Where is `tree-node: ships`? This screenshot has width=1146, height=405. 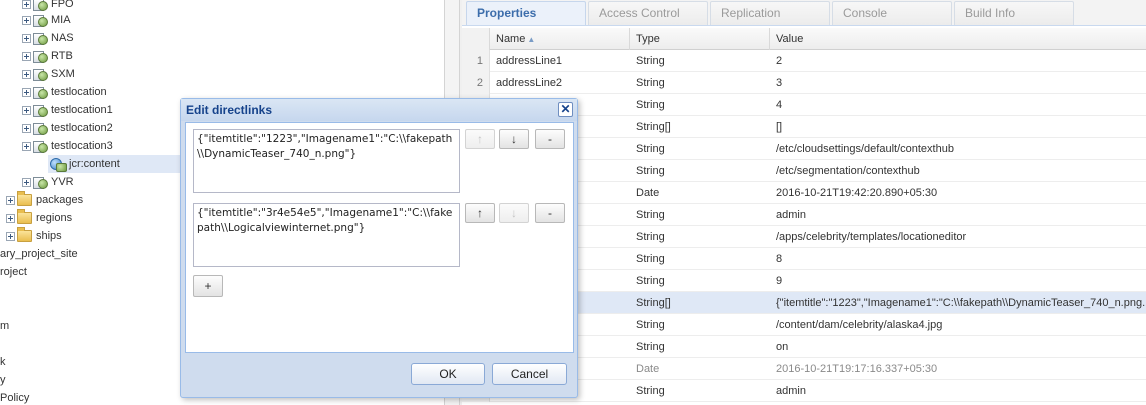 tree-node: ships is located at coordinates (34, 236).